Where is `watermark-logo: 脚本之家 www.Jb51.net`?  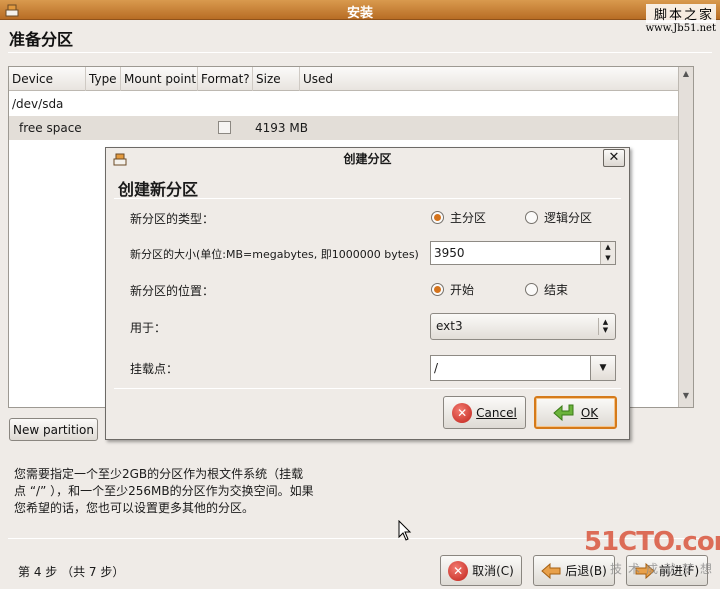
watermark-logo: 脚本之家 www.Jb51.net is located at coordinates (680, 19).